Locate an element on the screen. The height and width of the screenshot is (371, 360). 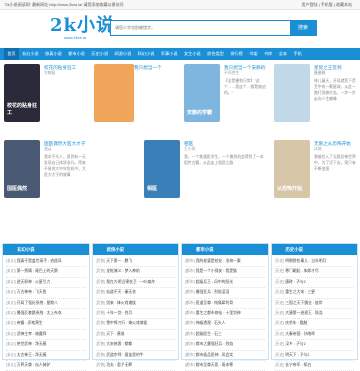
list-item: [历史]明天下 : 孑与2 is located at coordinates (314, 356).